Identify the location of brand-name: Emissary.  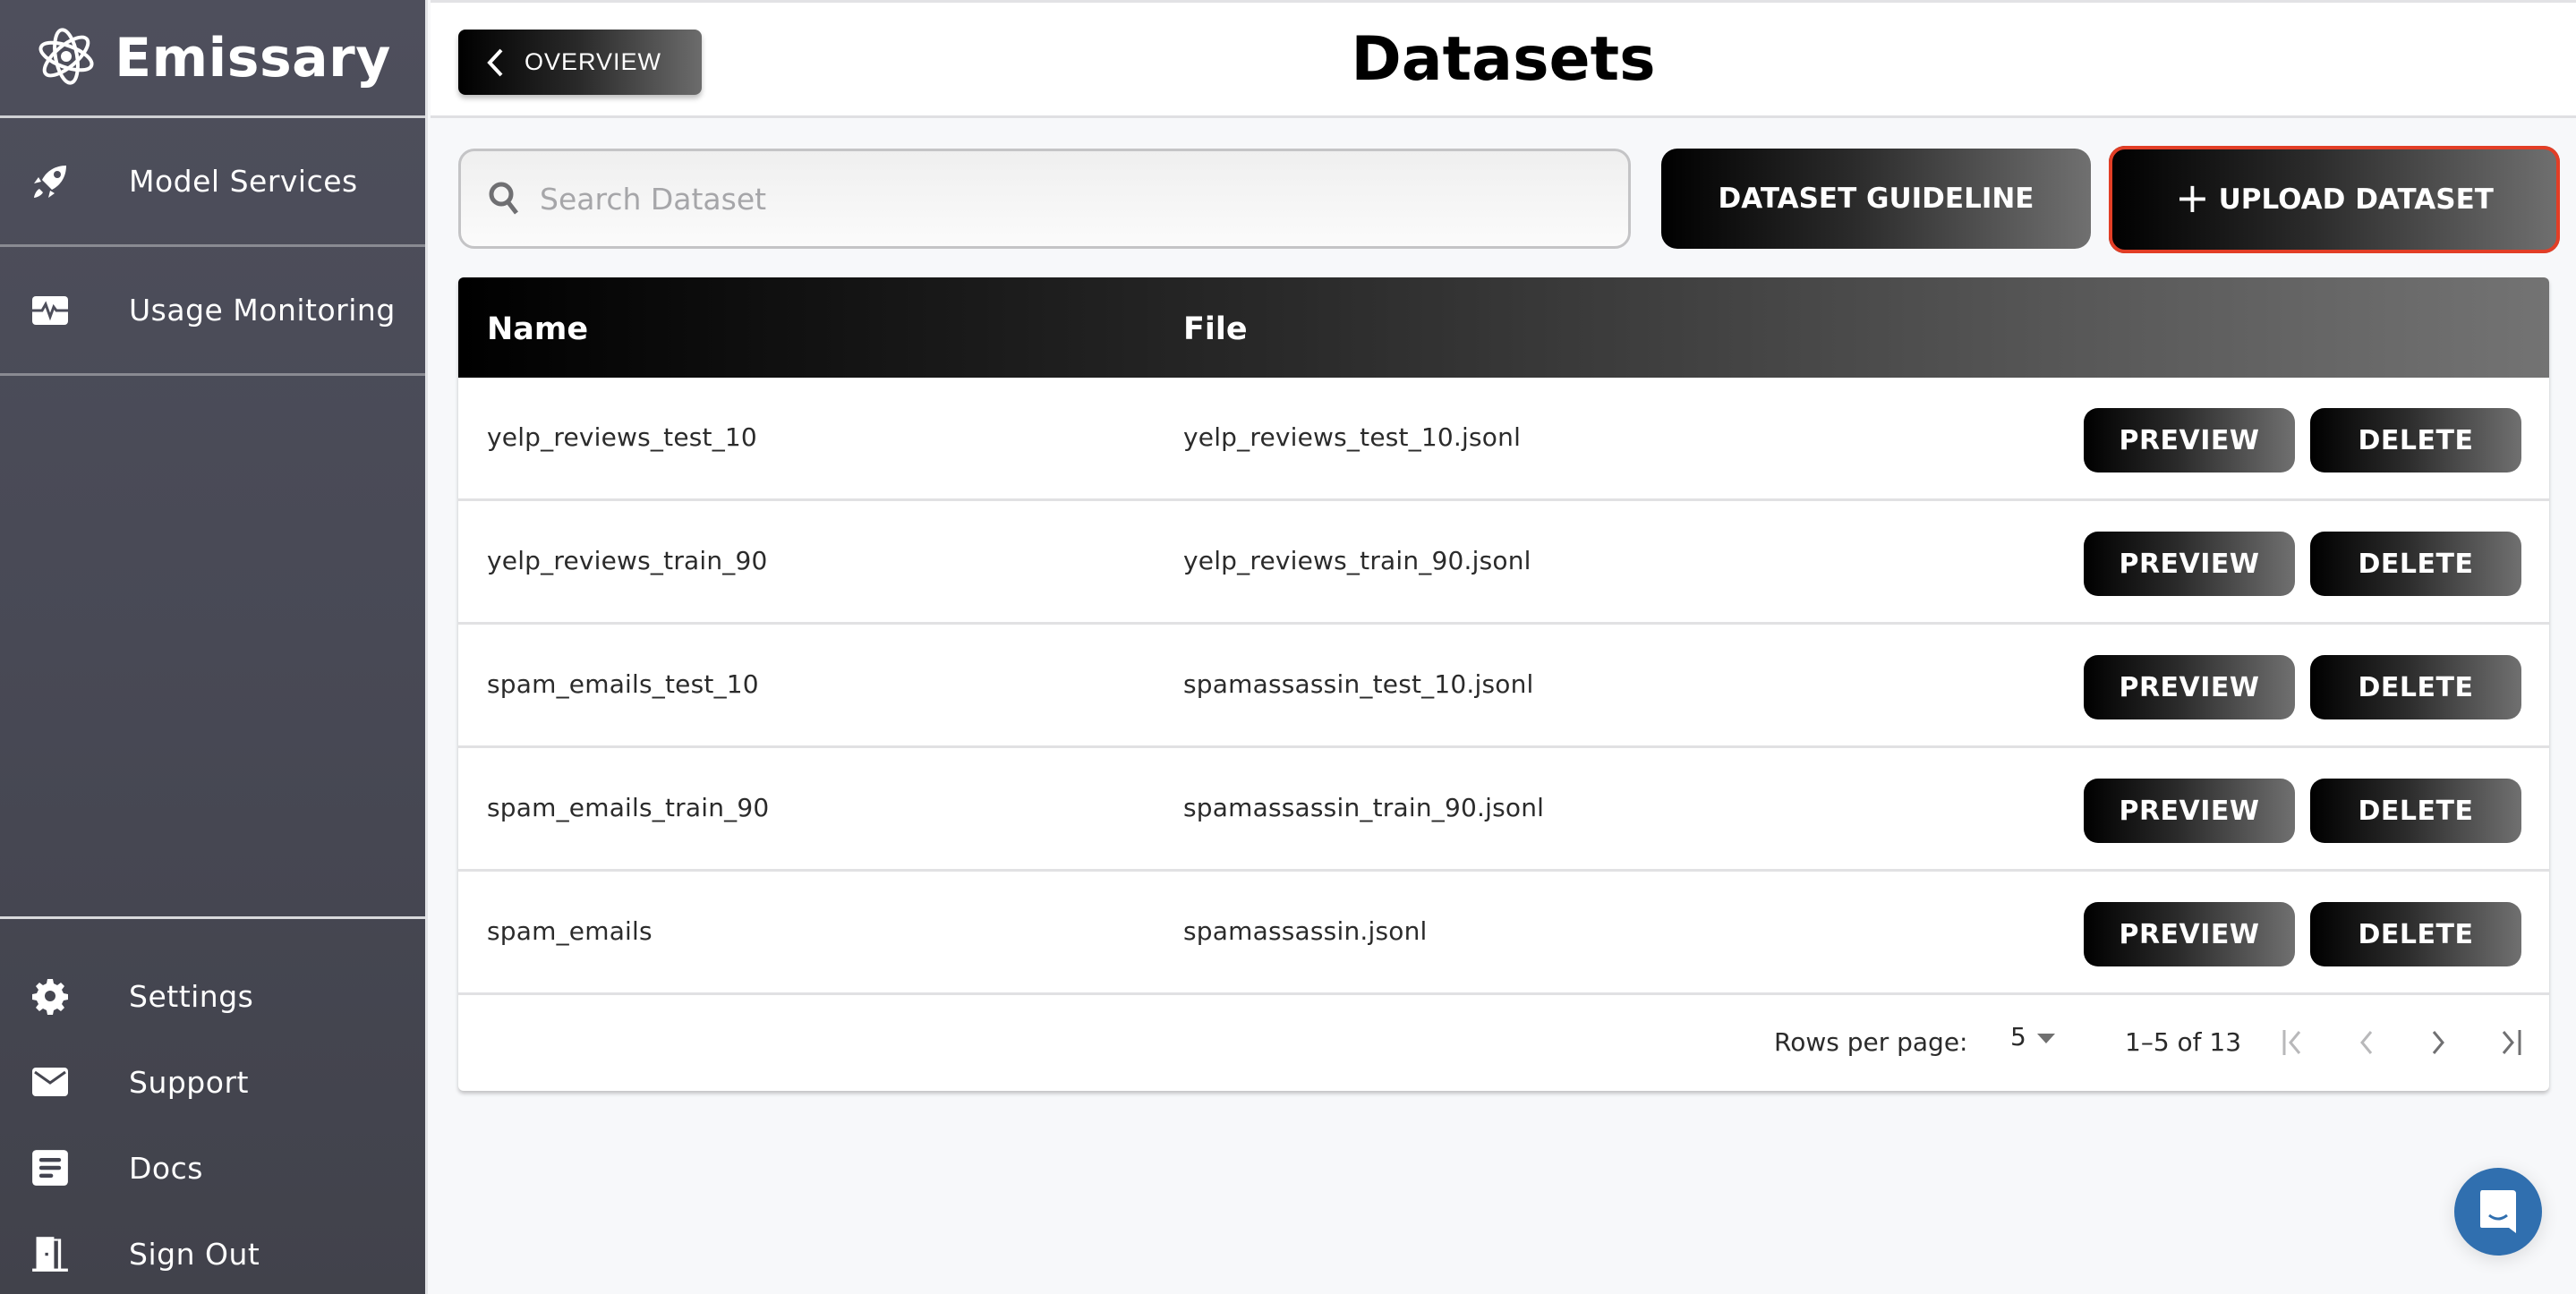
(253, 58).